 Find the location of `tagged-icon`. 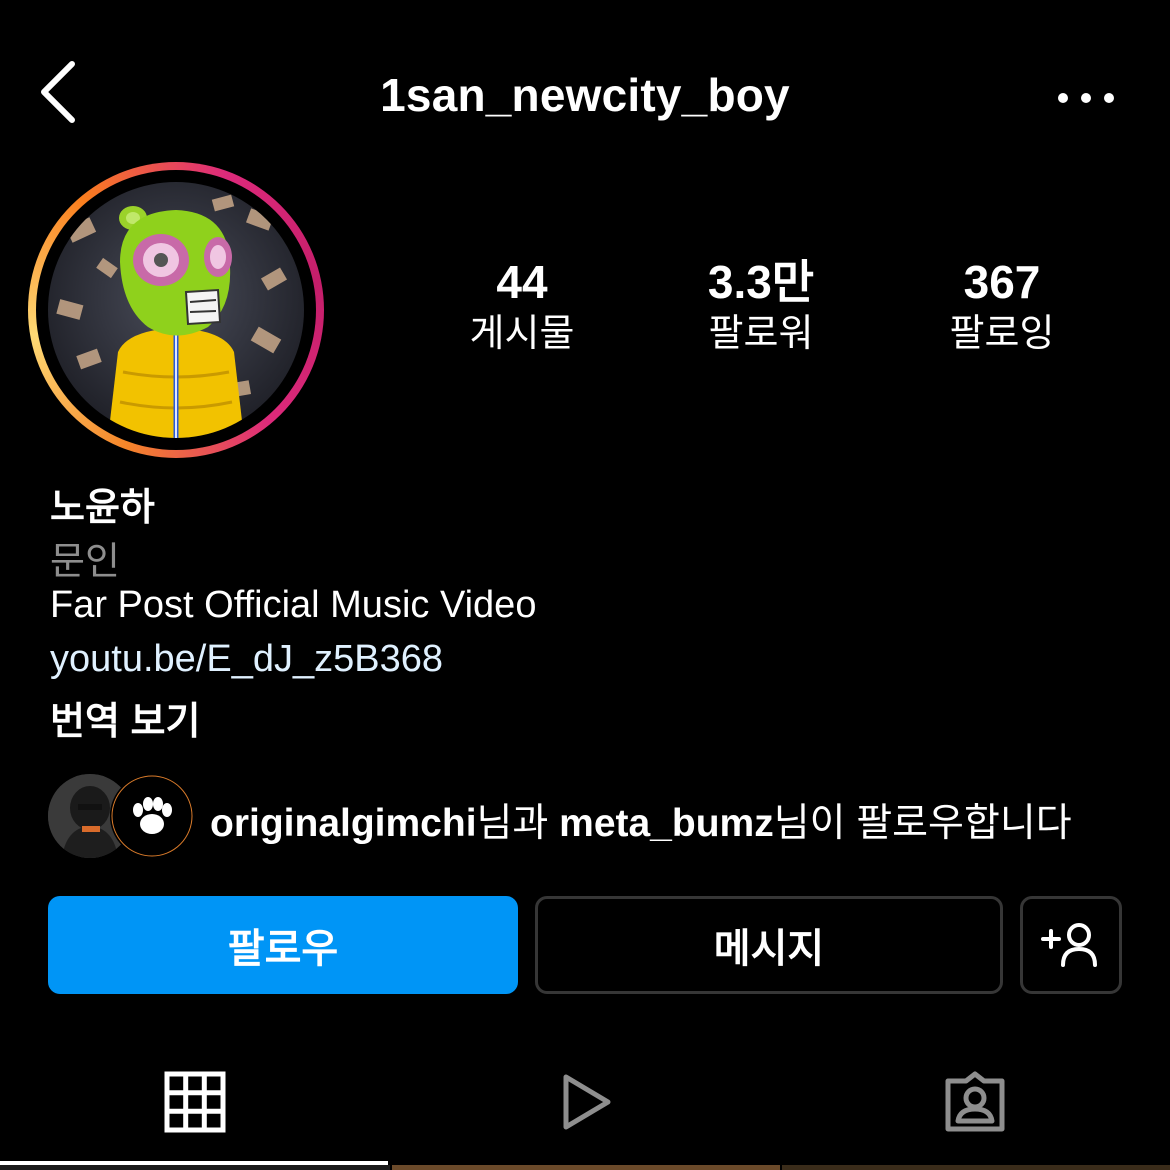

tagged-icon is located at coordinates (975, 1101).